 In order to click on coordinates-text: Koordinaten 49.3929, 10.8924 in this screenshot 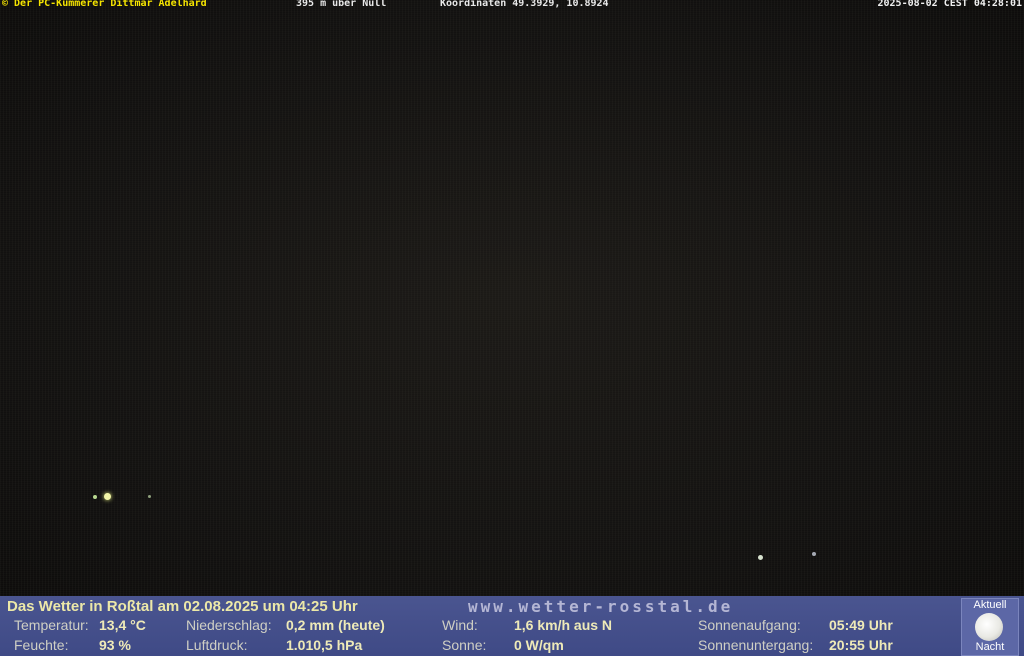, I will do `click(524, 4)`.